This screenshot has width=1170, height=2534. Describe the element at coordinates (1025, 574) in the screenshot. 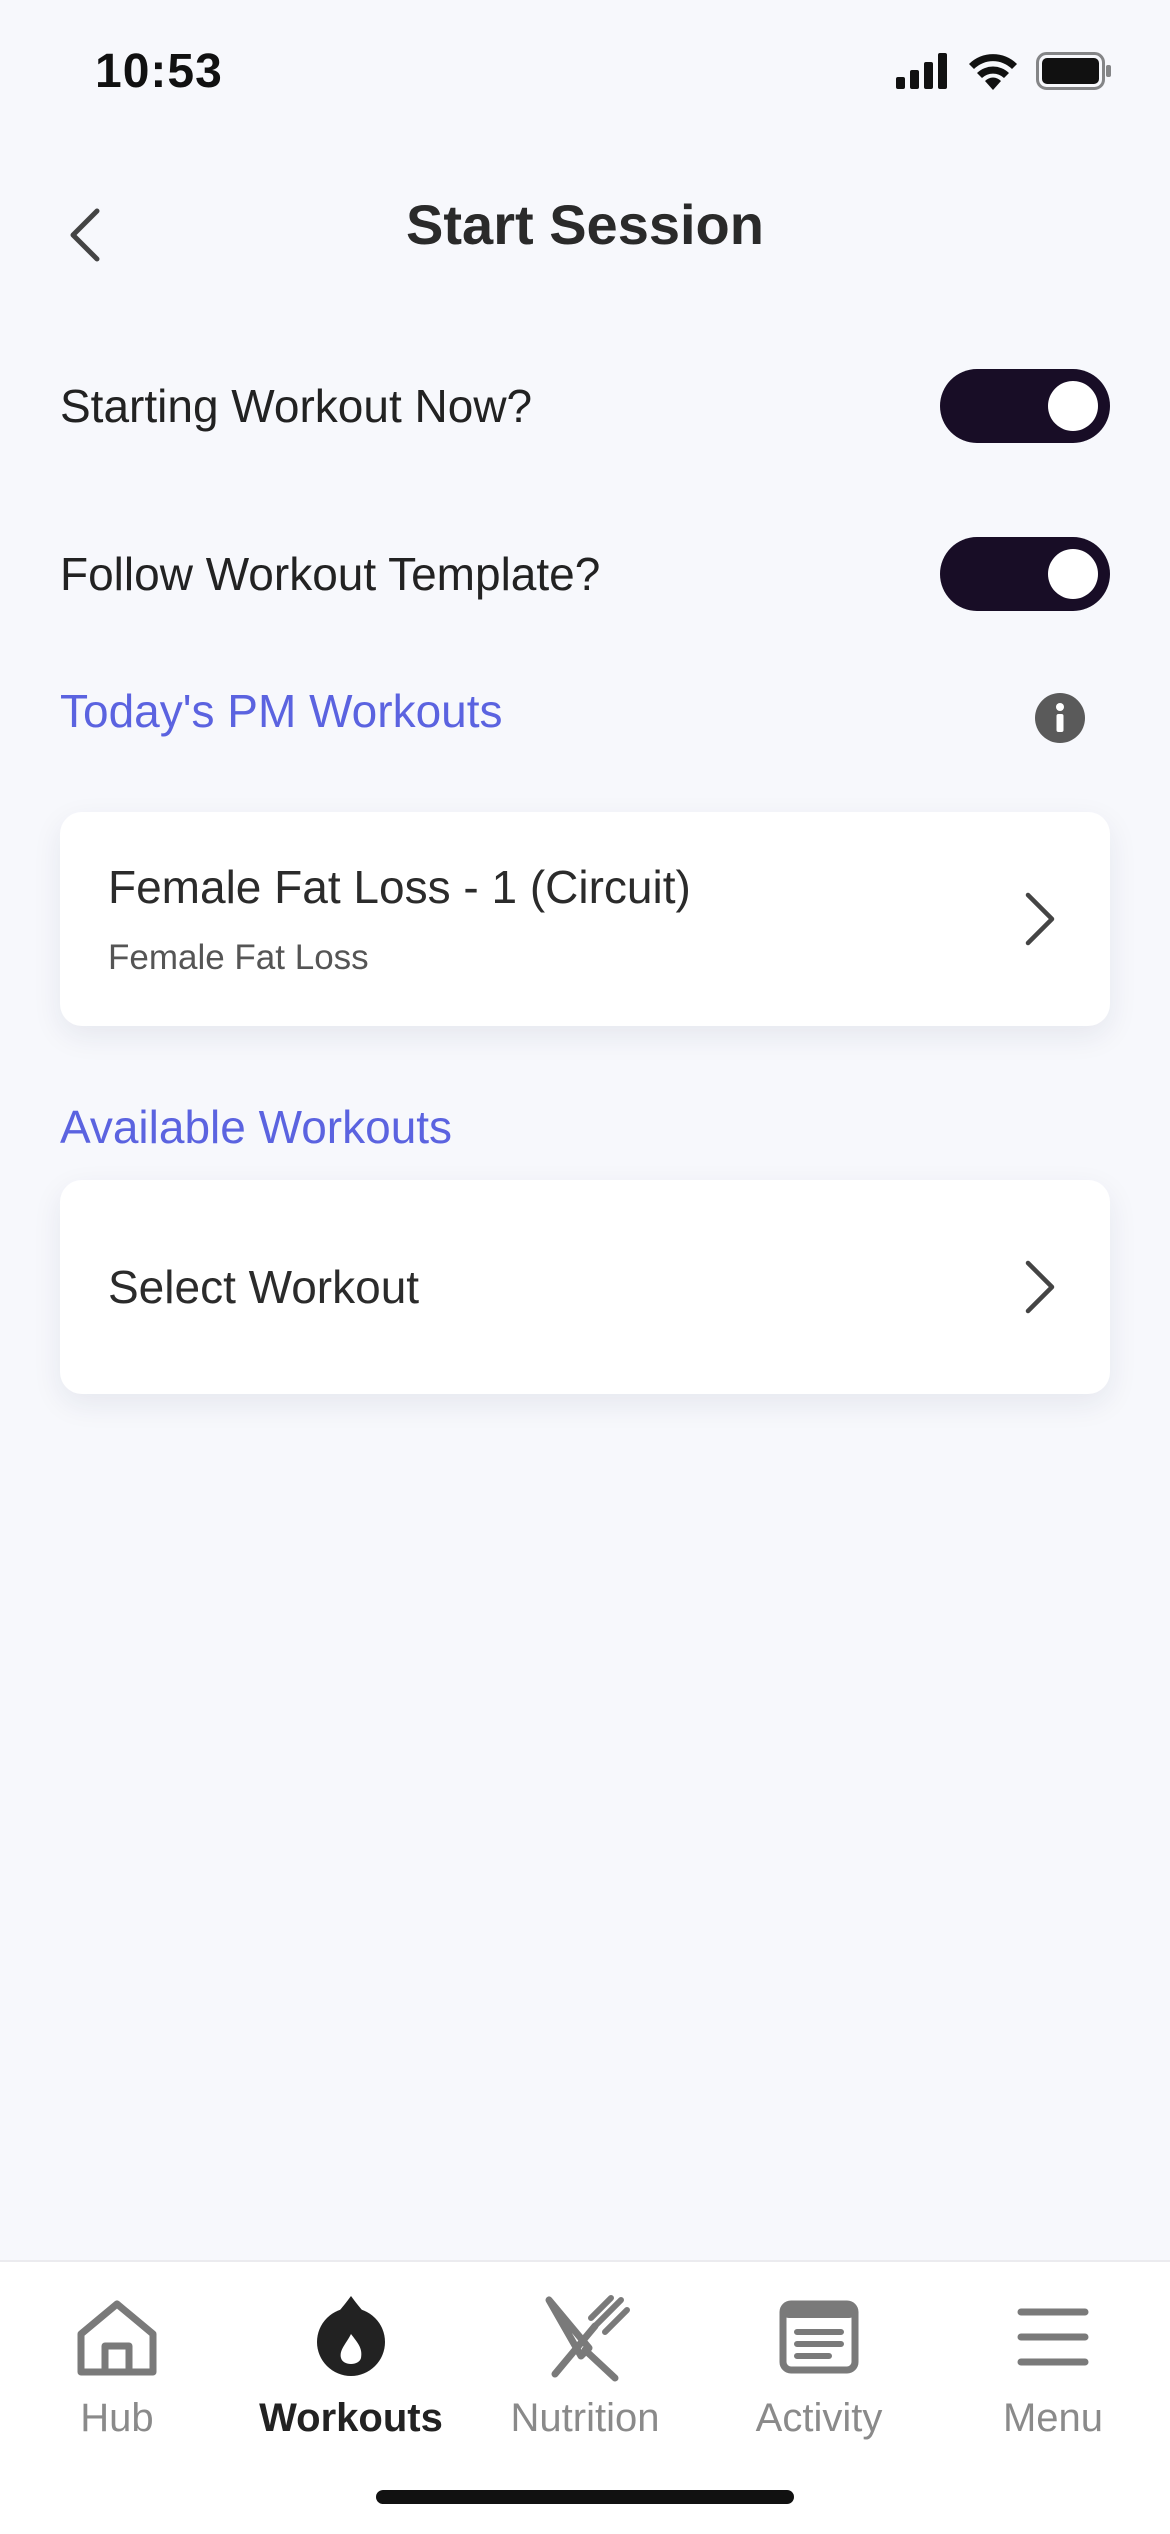

I see `follow-template-toggle` at that location.